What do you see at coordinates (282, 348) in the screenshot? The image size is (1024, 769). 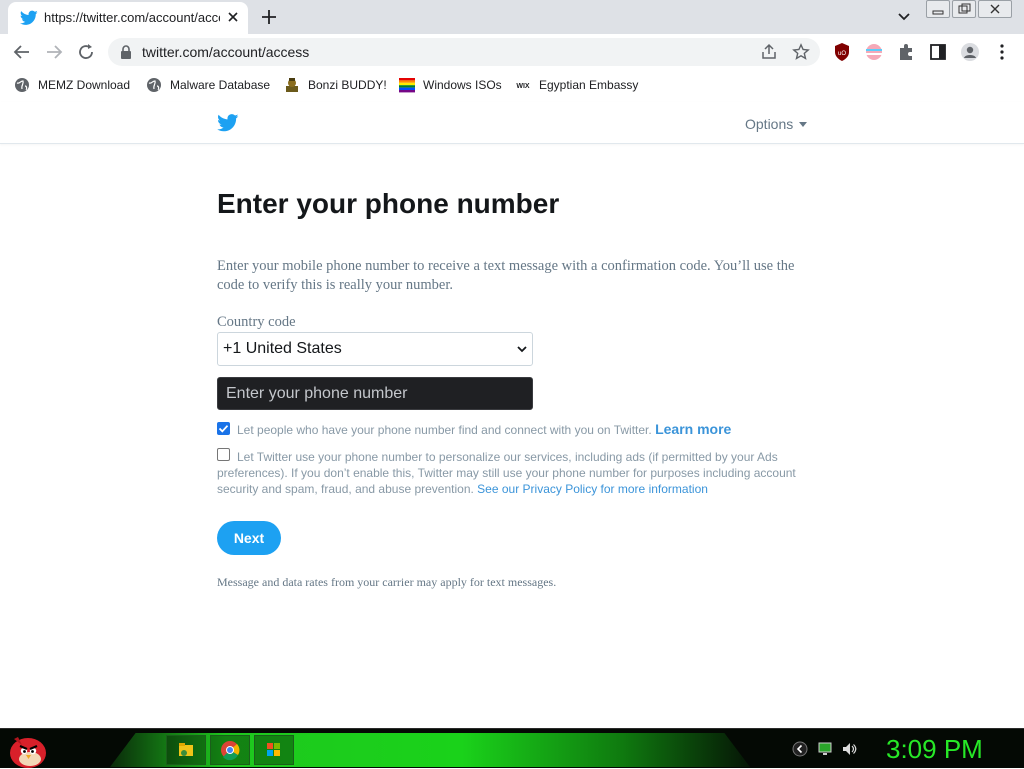 I see `country-code-value: +1 United States` at bounding box center [282, 348].